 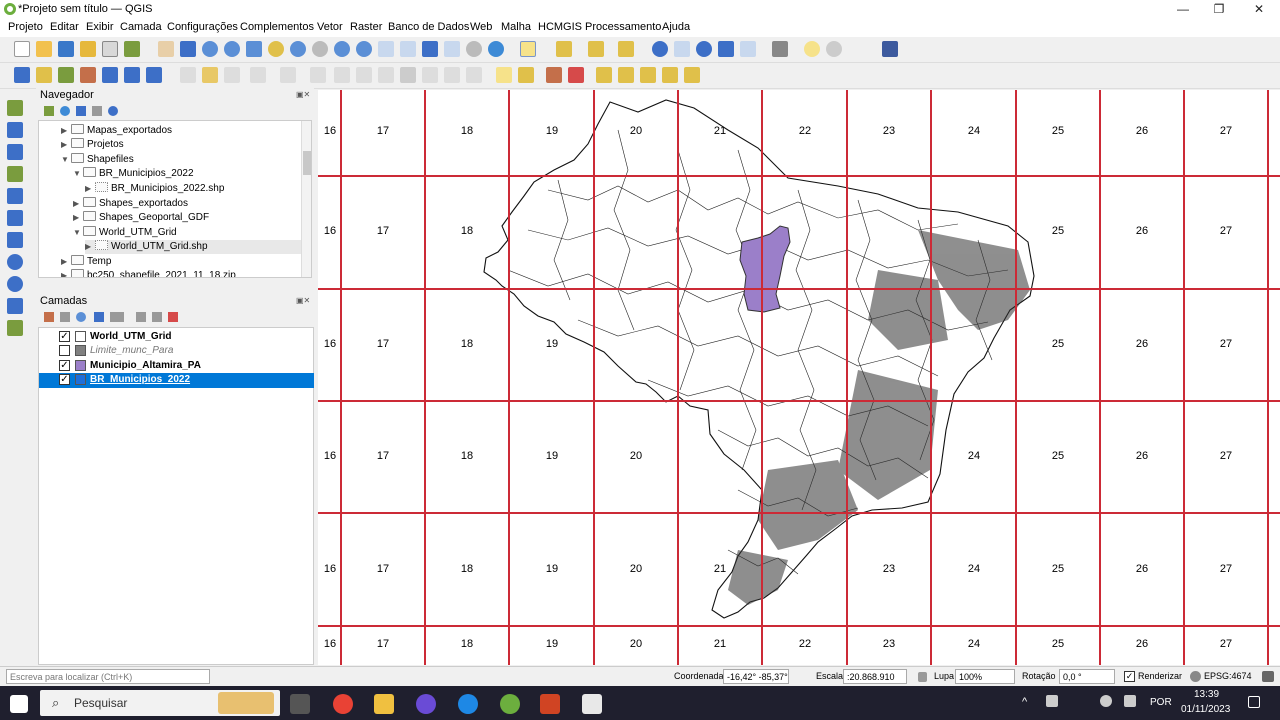 What do you see at coordinates (1268, 676) in the screenshot?
I see `messages-icon` at bounding box center [1268, 676].